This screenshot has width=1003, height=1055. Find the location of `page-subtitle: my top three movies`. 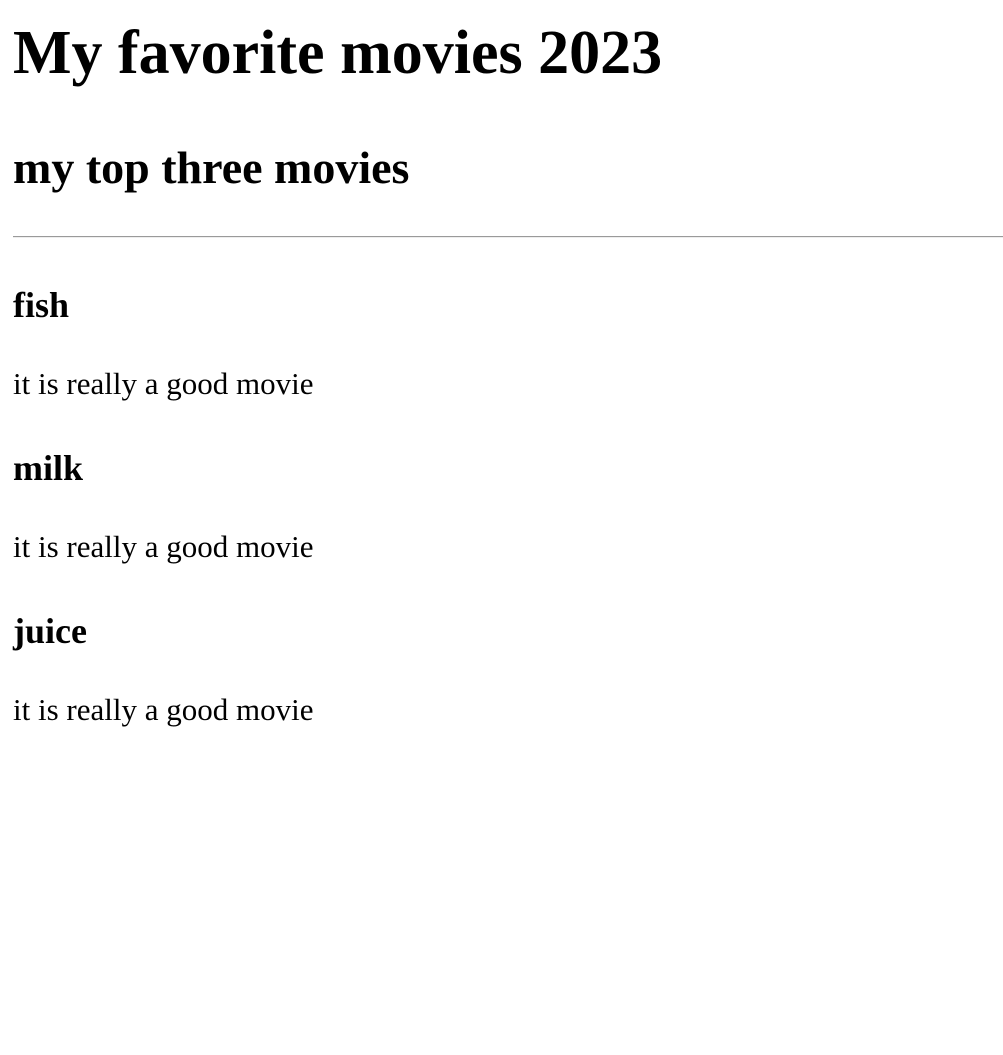

page-subtitle: my top three movies is located at coordinates (211, 167).